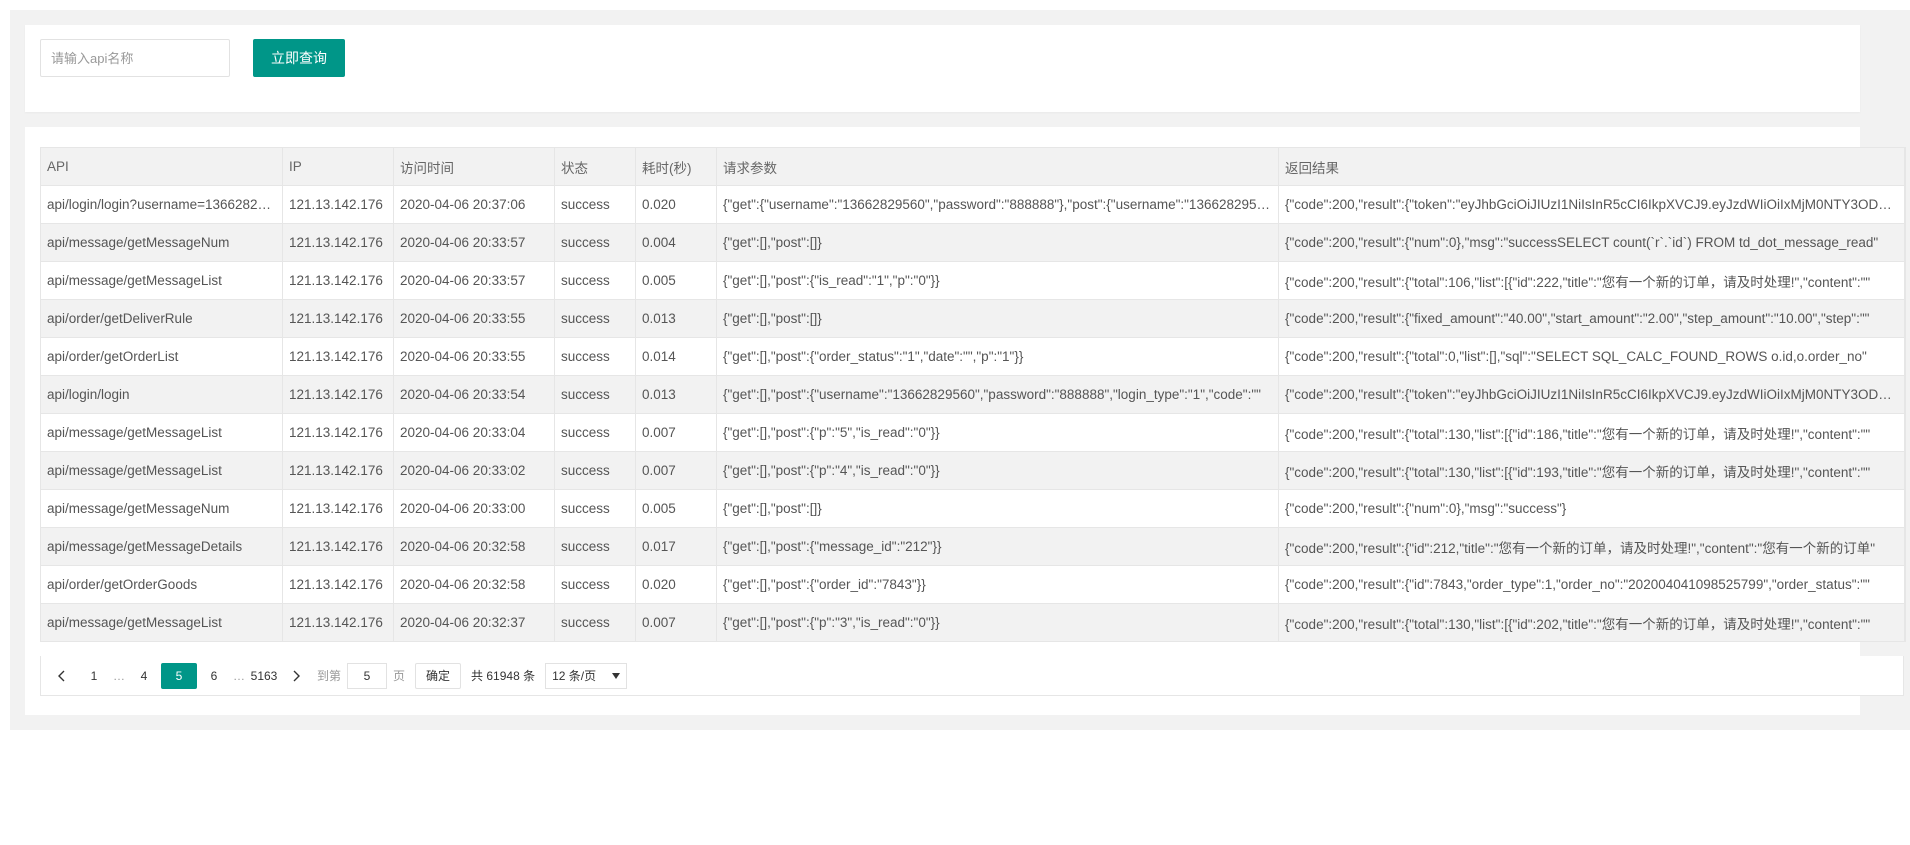 The image size is (1910, 845). Describe the element at coordinates (367, 675) in the screenshot. I see `goto-page-input` at that location.